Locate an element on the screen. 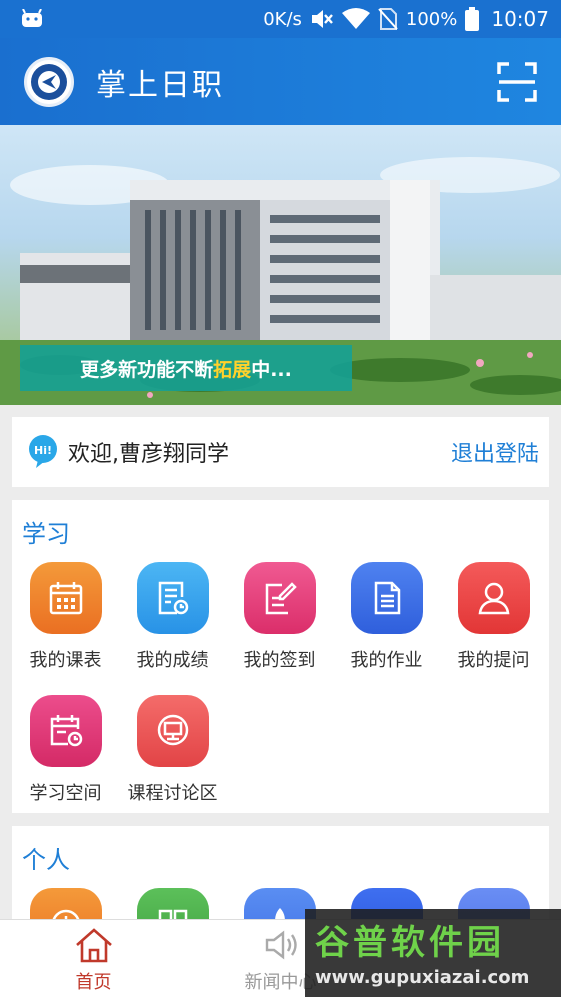 This screenshot has height=997, width=561. tile-my-homework: 我的作业 is located at coordinates (386, 617).